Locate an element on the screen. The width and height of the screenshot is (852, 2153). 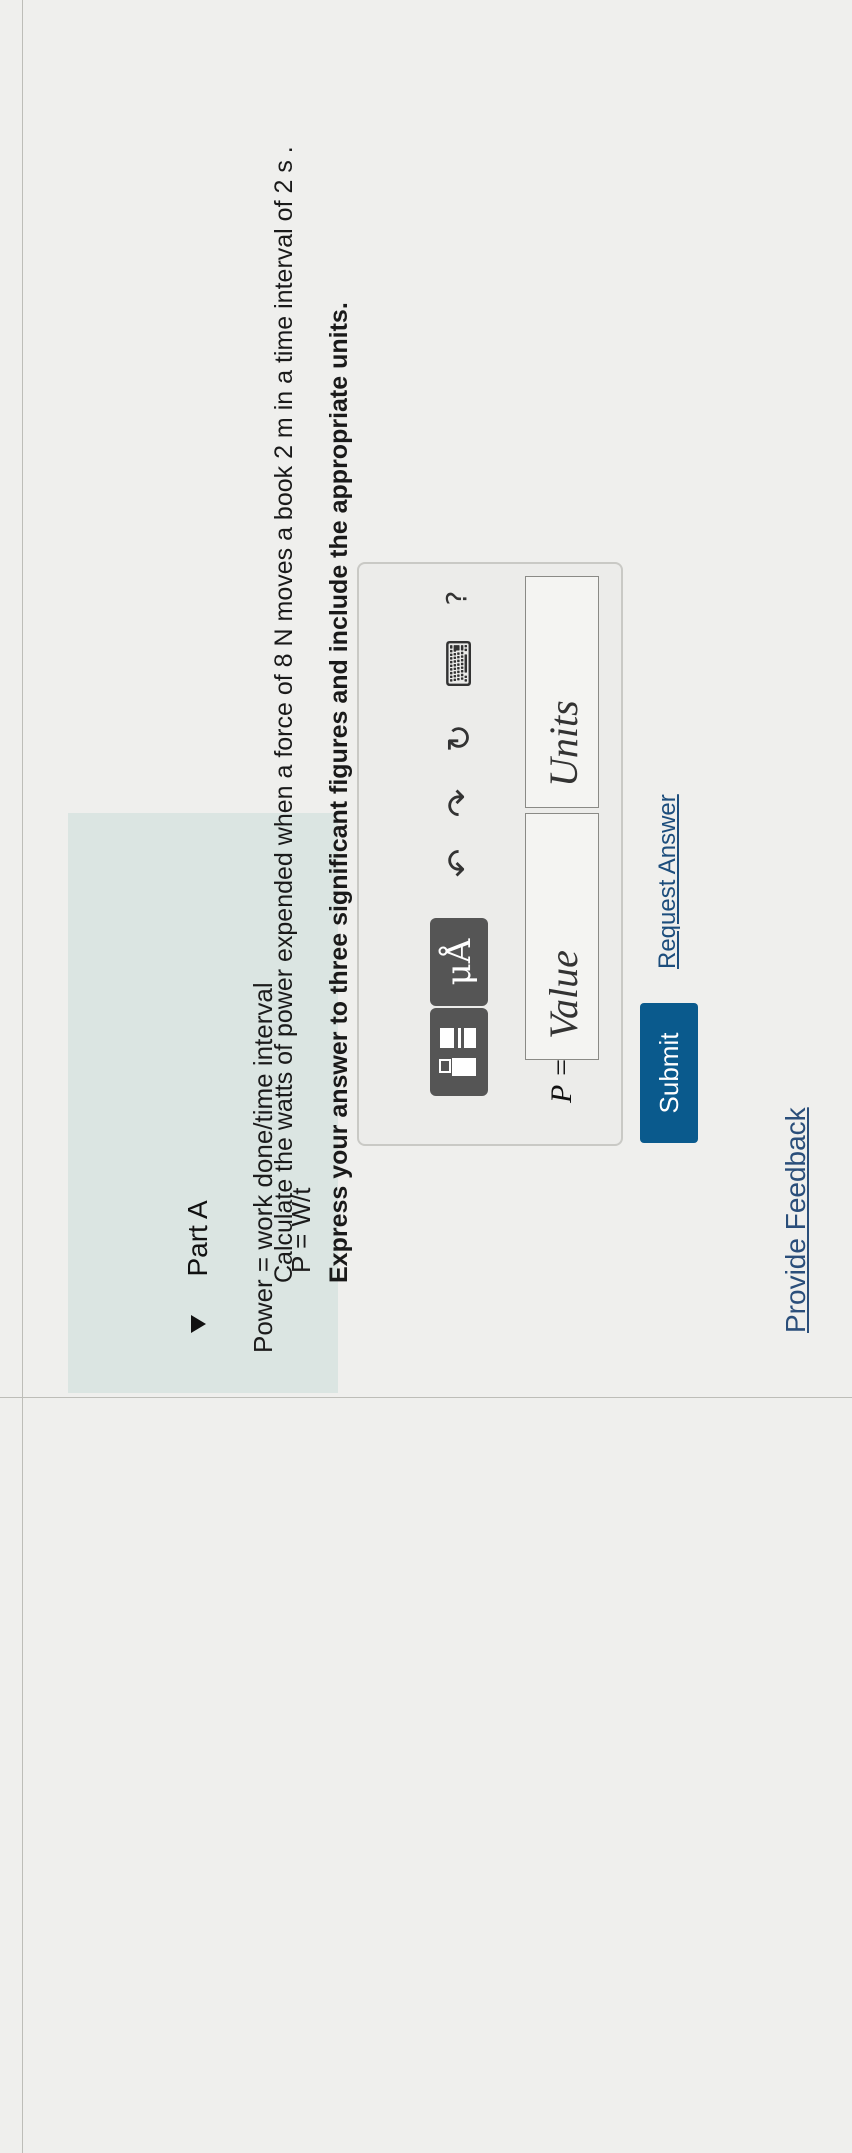
templates-button is located at coordinates (459, 1052).